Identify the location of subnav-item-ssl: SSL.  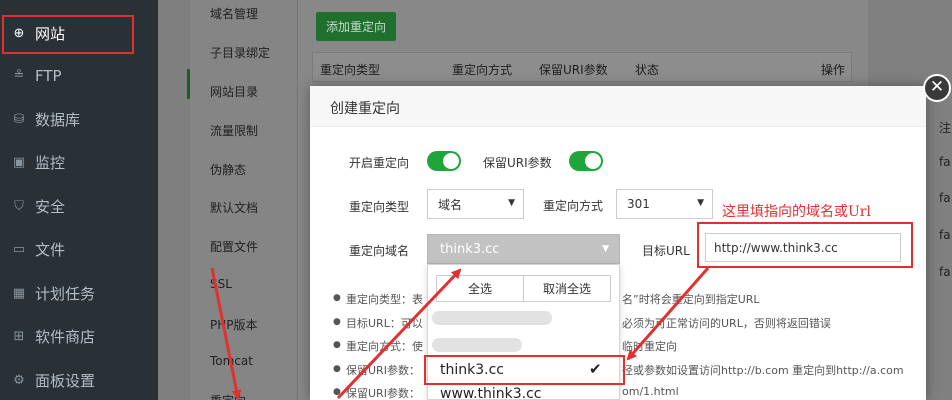
(221, 284).